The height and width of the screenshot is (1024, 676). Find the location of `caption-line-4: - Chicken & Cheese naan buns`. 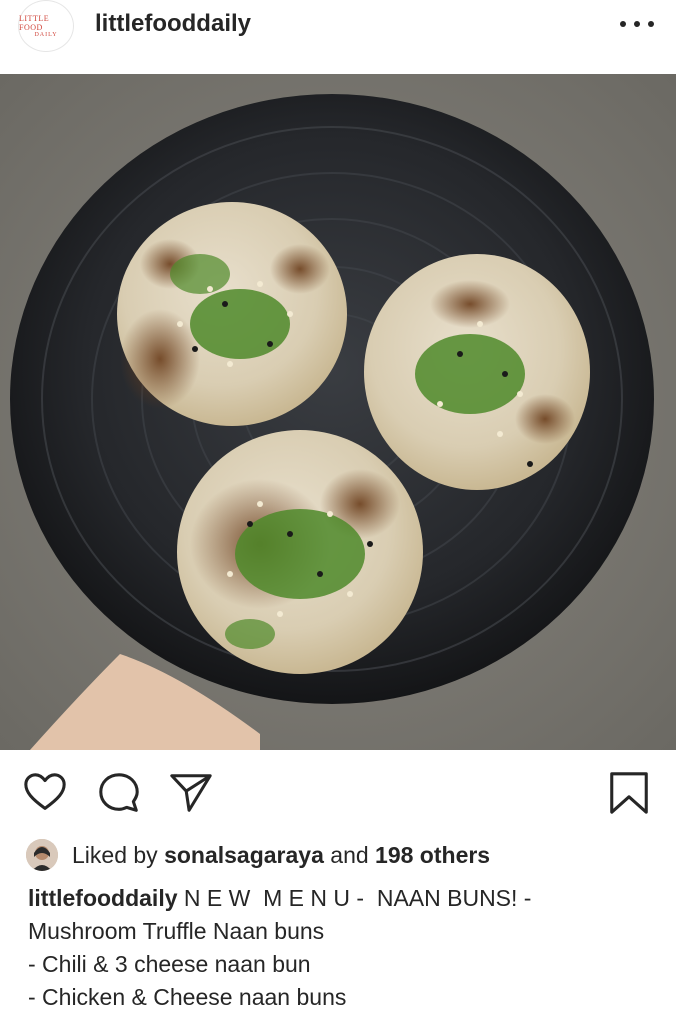

caption-line-4: - Chicken & Cheese naan buns is located at coordinates (187, 997).